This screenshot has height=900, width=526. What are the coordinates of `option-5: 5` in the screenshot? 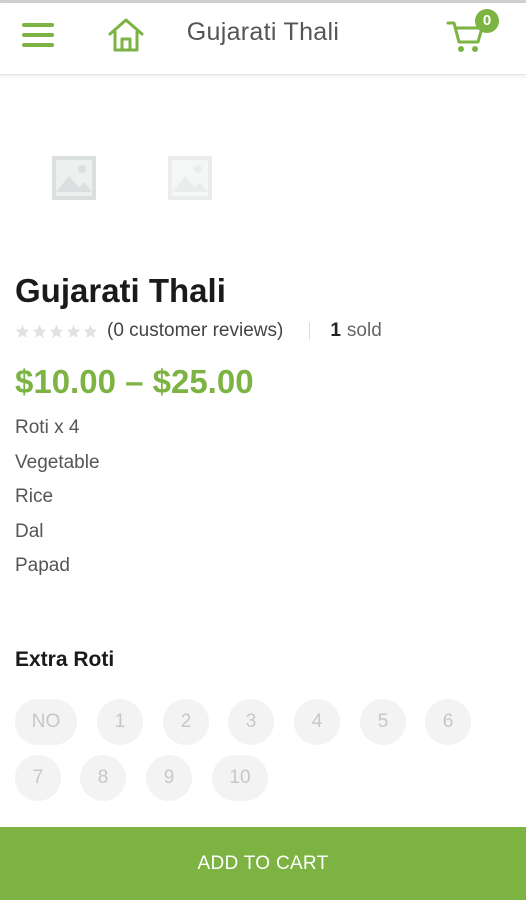 It's located at (383, 722).